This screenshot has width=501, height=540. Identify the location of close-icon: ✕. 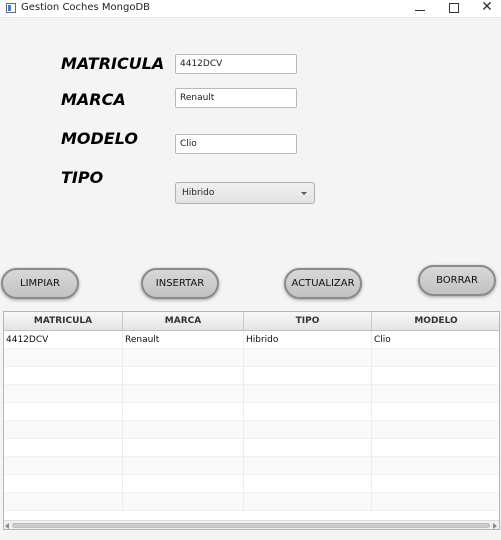
(487, 7).